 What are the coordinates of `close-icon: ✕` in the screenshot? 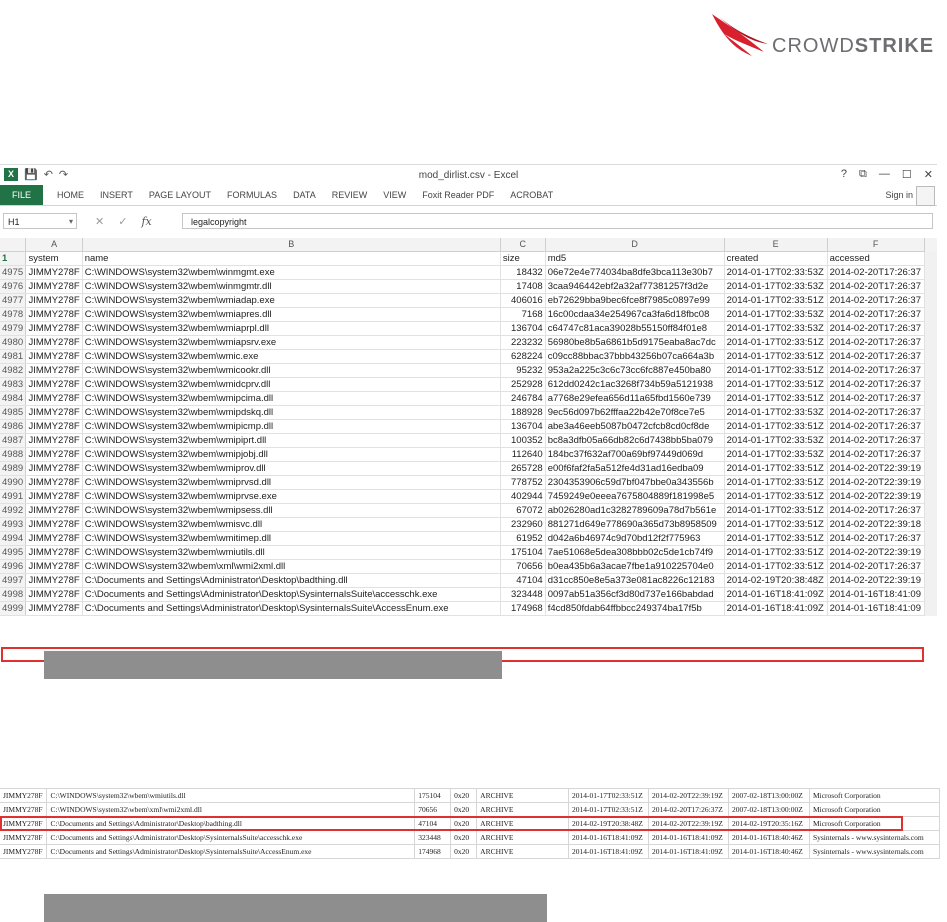 It's located at (928, 174).